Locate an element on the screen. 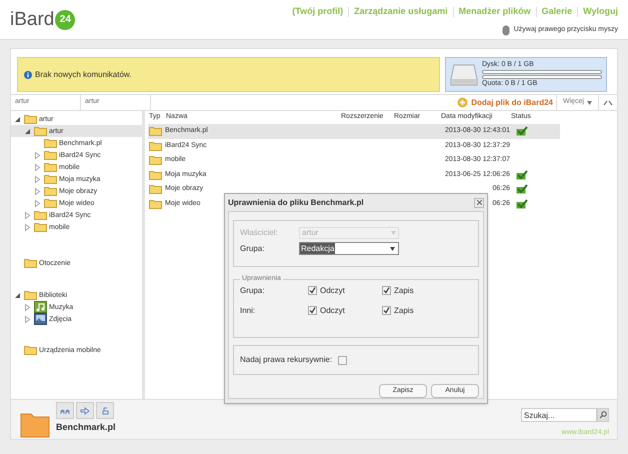 Image resolution: width=628 pixels, height=454 pixels. permission-label: Inni: is located at coordinates (248, 310).